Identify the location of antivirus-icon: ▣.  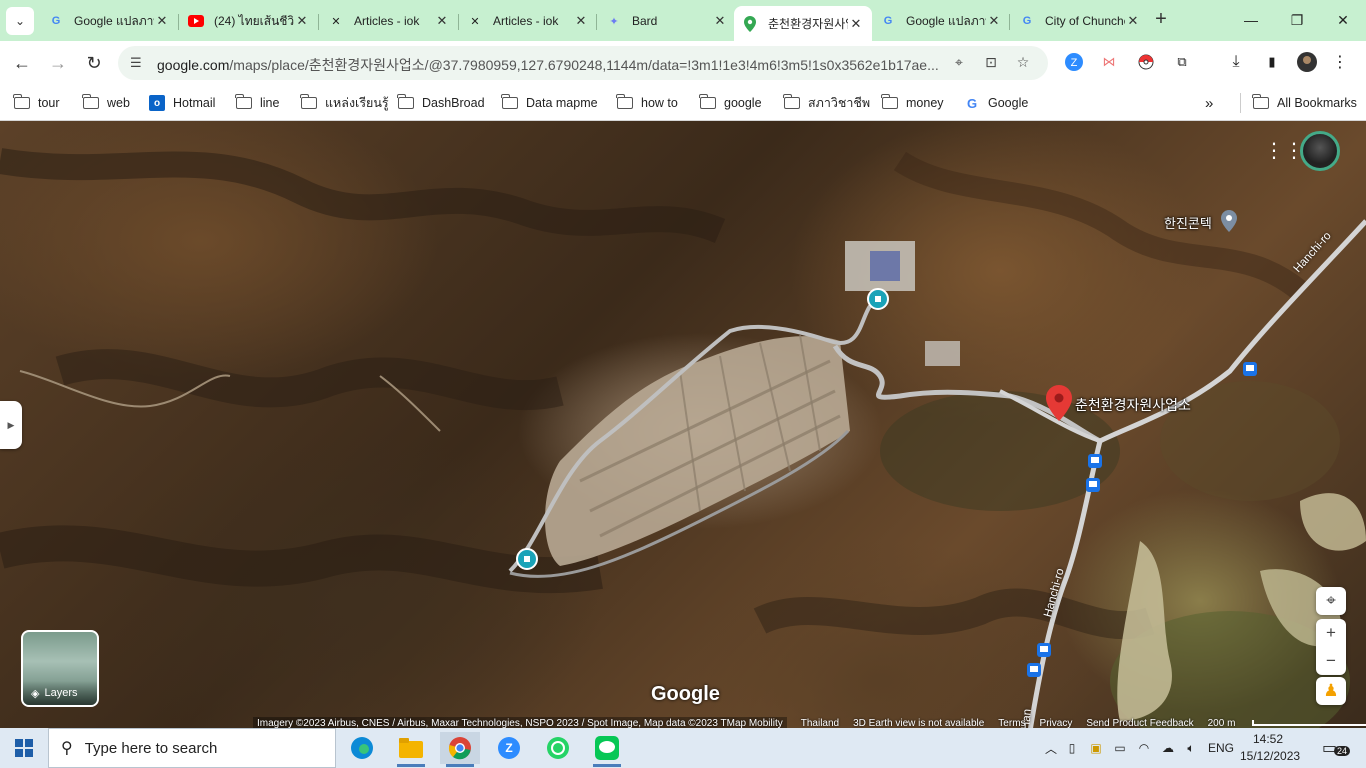
(1096, 748).